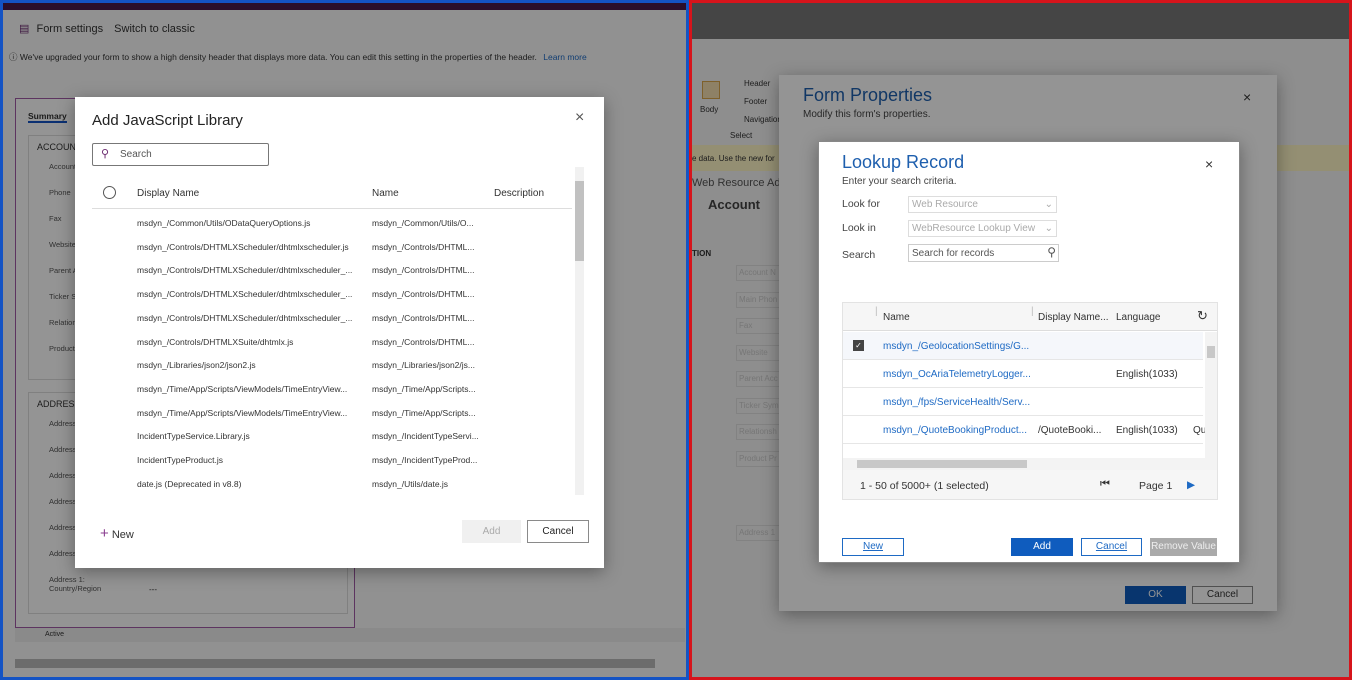 The height and width of the screenshot is (680, 1352). I want to click on refresh-icon: ↻, so click(1202, 316).